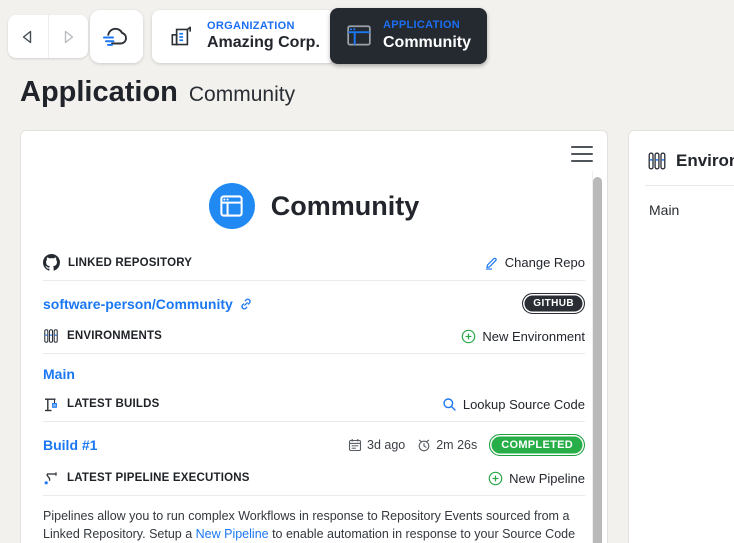 The height and width of the screenshot is (543, 734). I want to click on application-label: APPLICATION, so click(422, 25).